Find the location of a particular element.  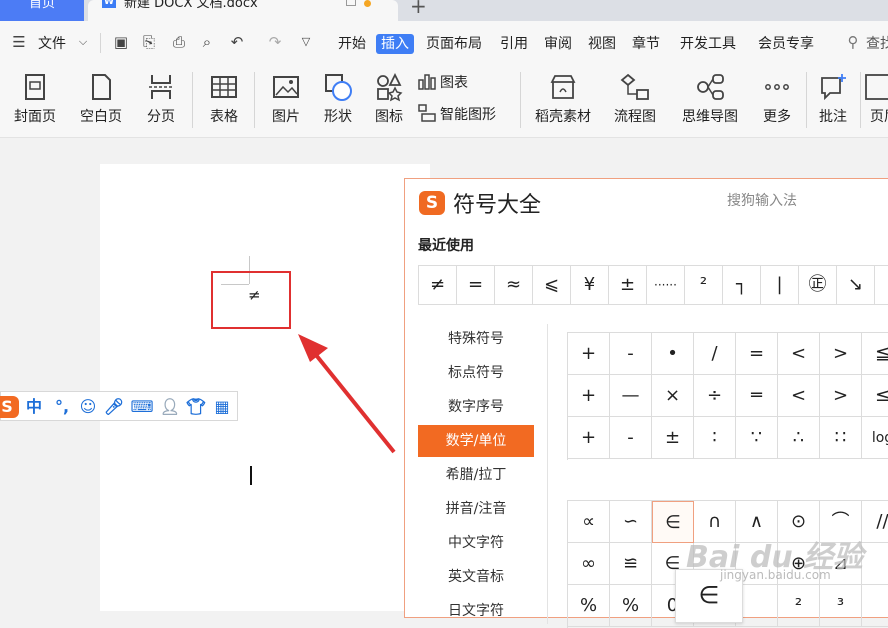

symbol-cell: ∞ is located at coordinates (589, 564).